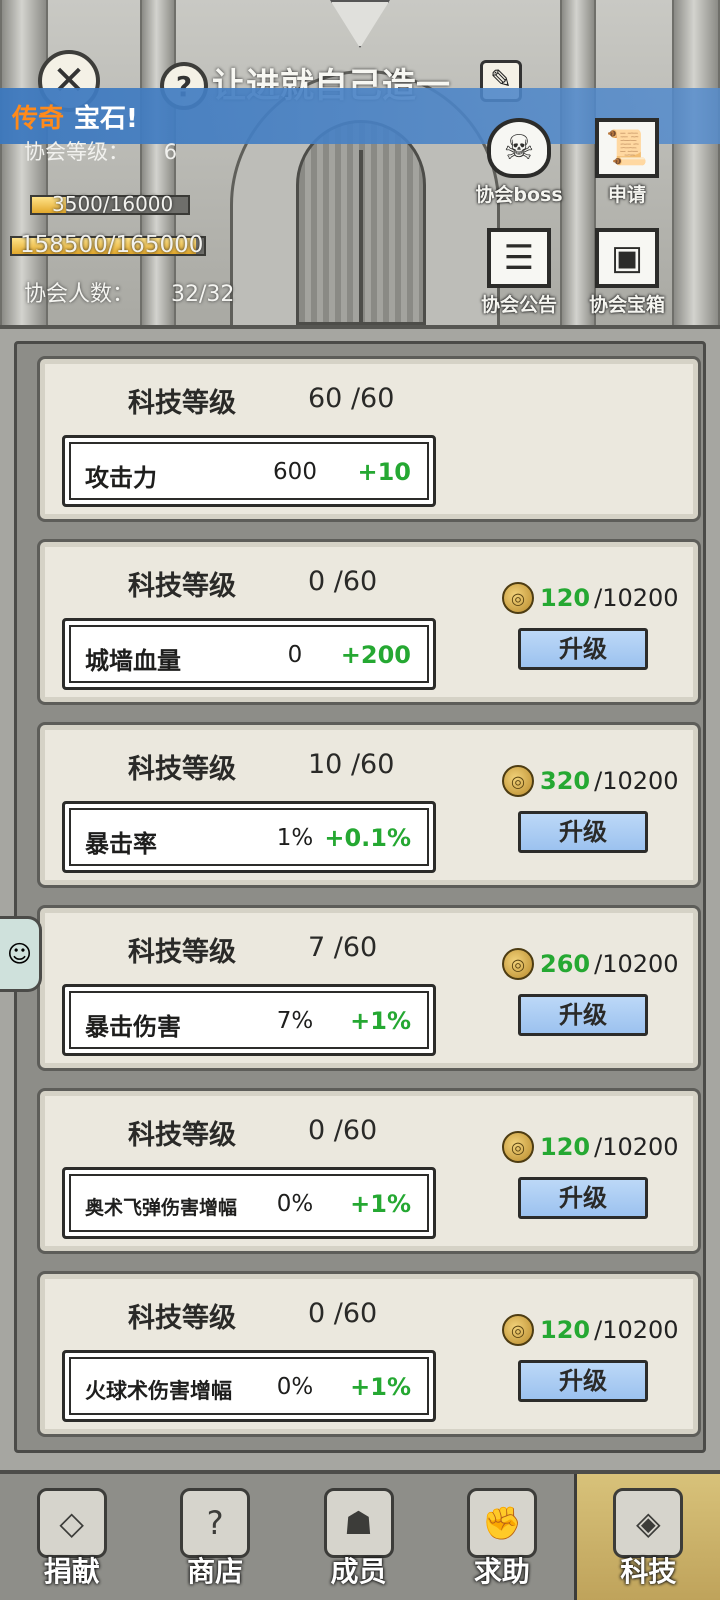 The image size is (720, 1600). What do you see at coordinates (79, 294) in the screenshot?
I see `member-count-label: 协会人数：` at bounding box center [79, 294].